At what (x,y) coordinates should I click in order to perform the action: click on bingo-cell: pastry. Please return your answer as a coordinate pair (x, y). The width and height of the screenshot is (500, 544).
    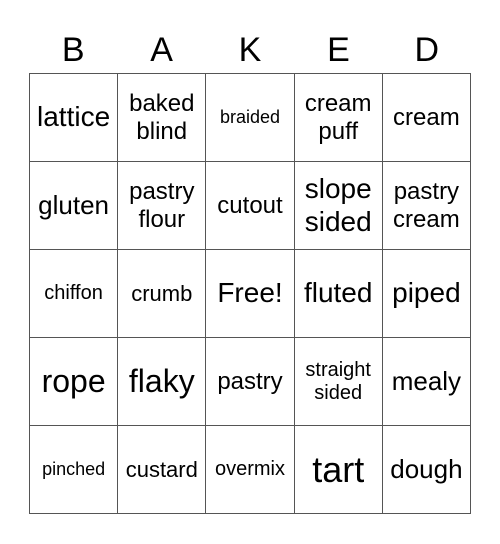
    Looking at the image, I should click on (250, 382).